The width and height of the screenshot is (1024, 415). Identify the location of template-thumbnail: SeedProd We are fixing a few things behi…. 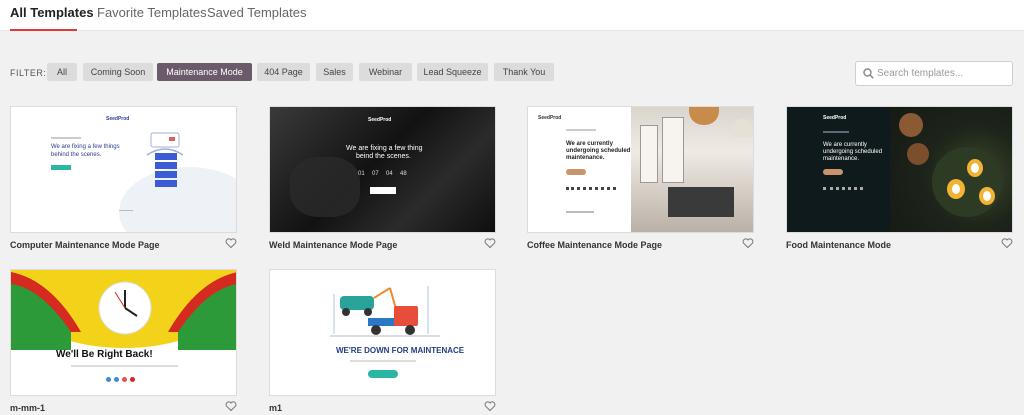
(123, 169).